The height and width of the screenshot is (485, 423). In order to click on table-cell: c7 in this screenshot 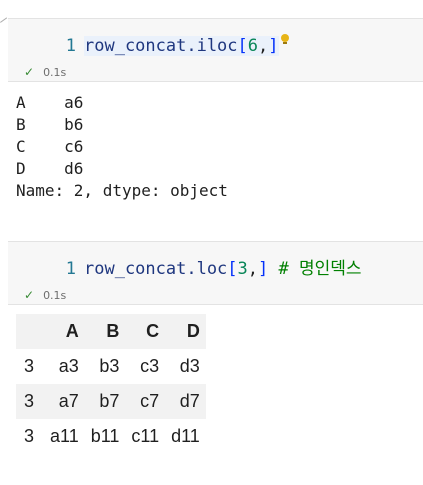, I will do `click(145, 401)`.